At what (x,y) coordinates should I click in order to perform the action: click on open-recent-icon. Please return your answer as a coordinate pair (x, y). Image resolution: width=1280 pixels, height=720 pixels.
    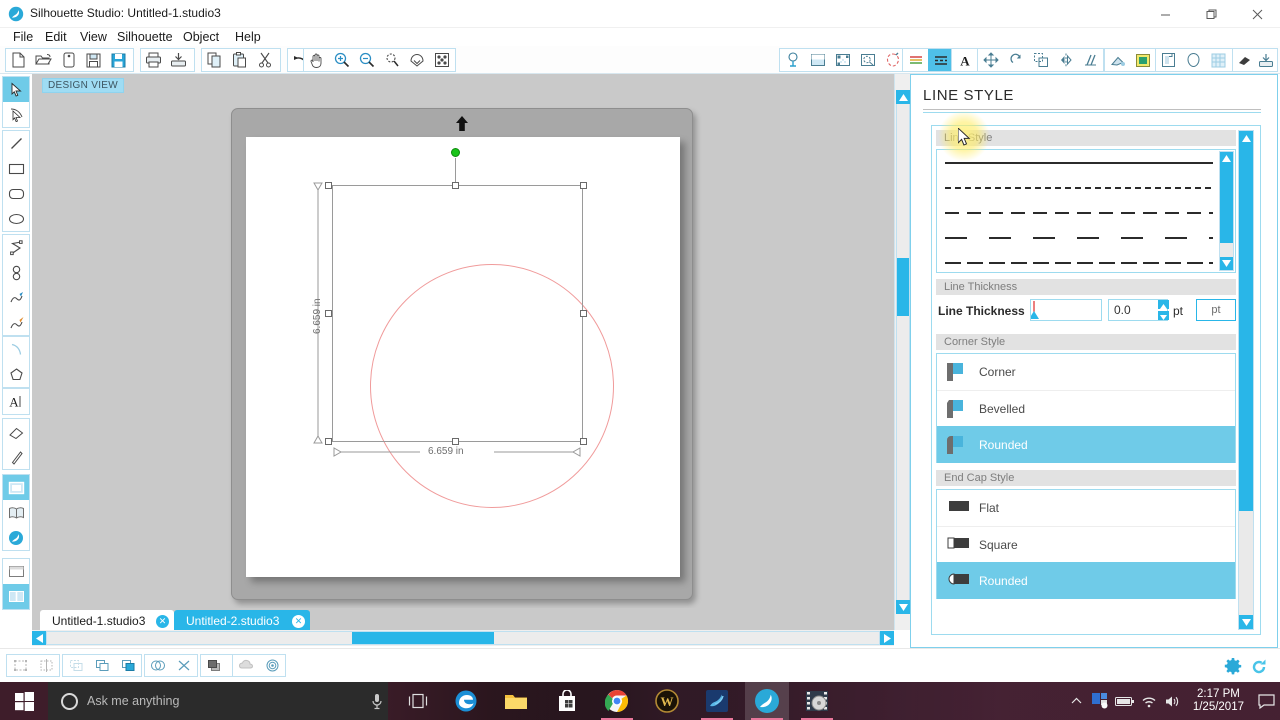
    Looking at the image, I should click on (68, 60).